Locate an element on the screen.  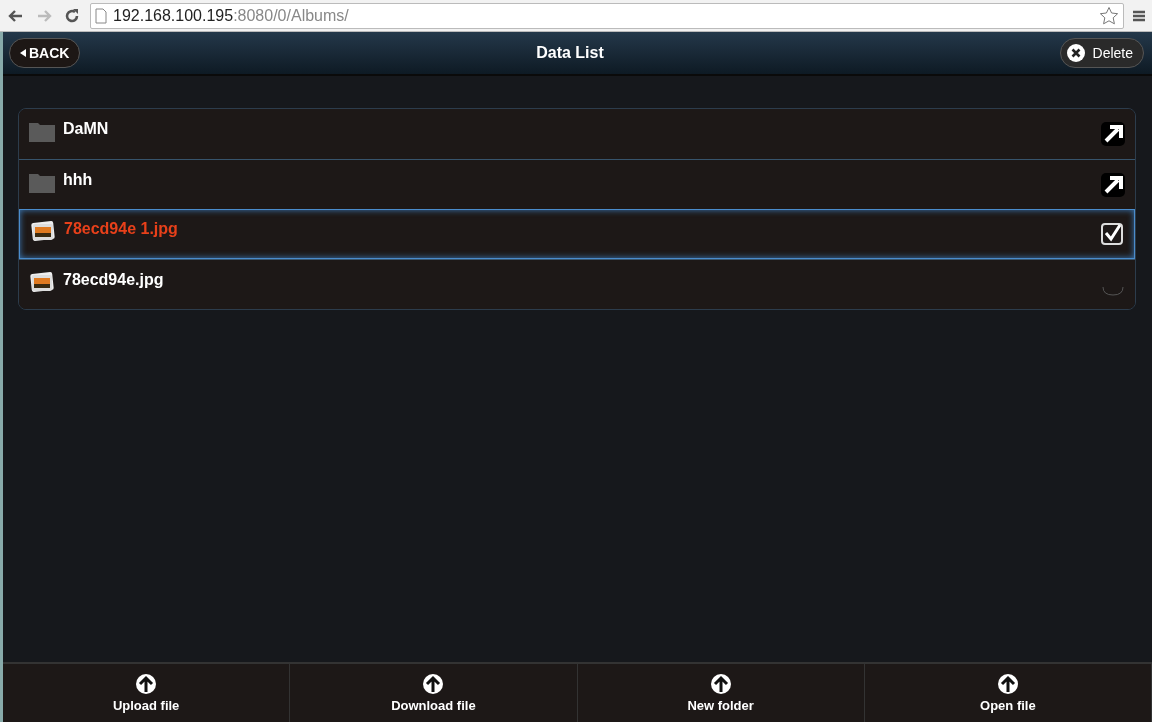
file-row: hhh is located at coordinates (577, 184).